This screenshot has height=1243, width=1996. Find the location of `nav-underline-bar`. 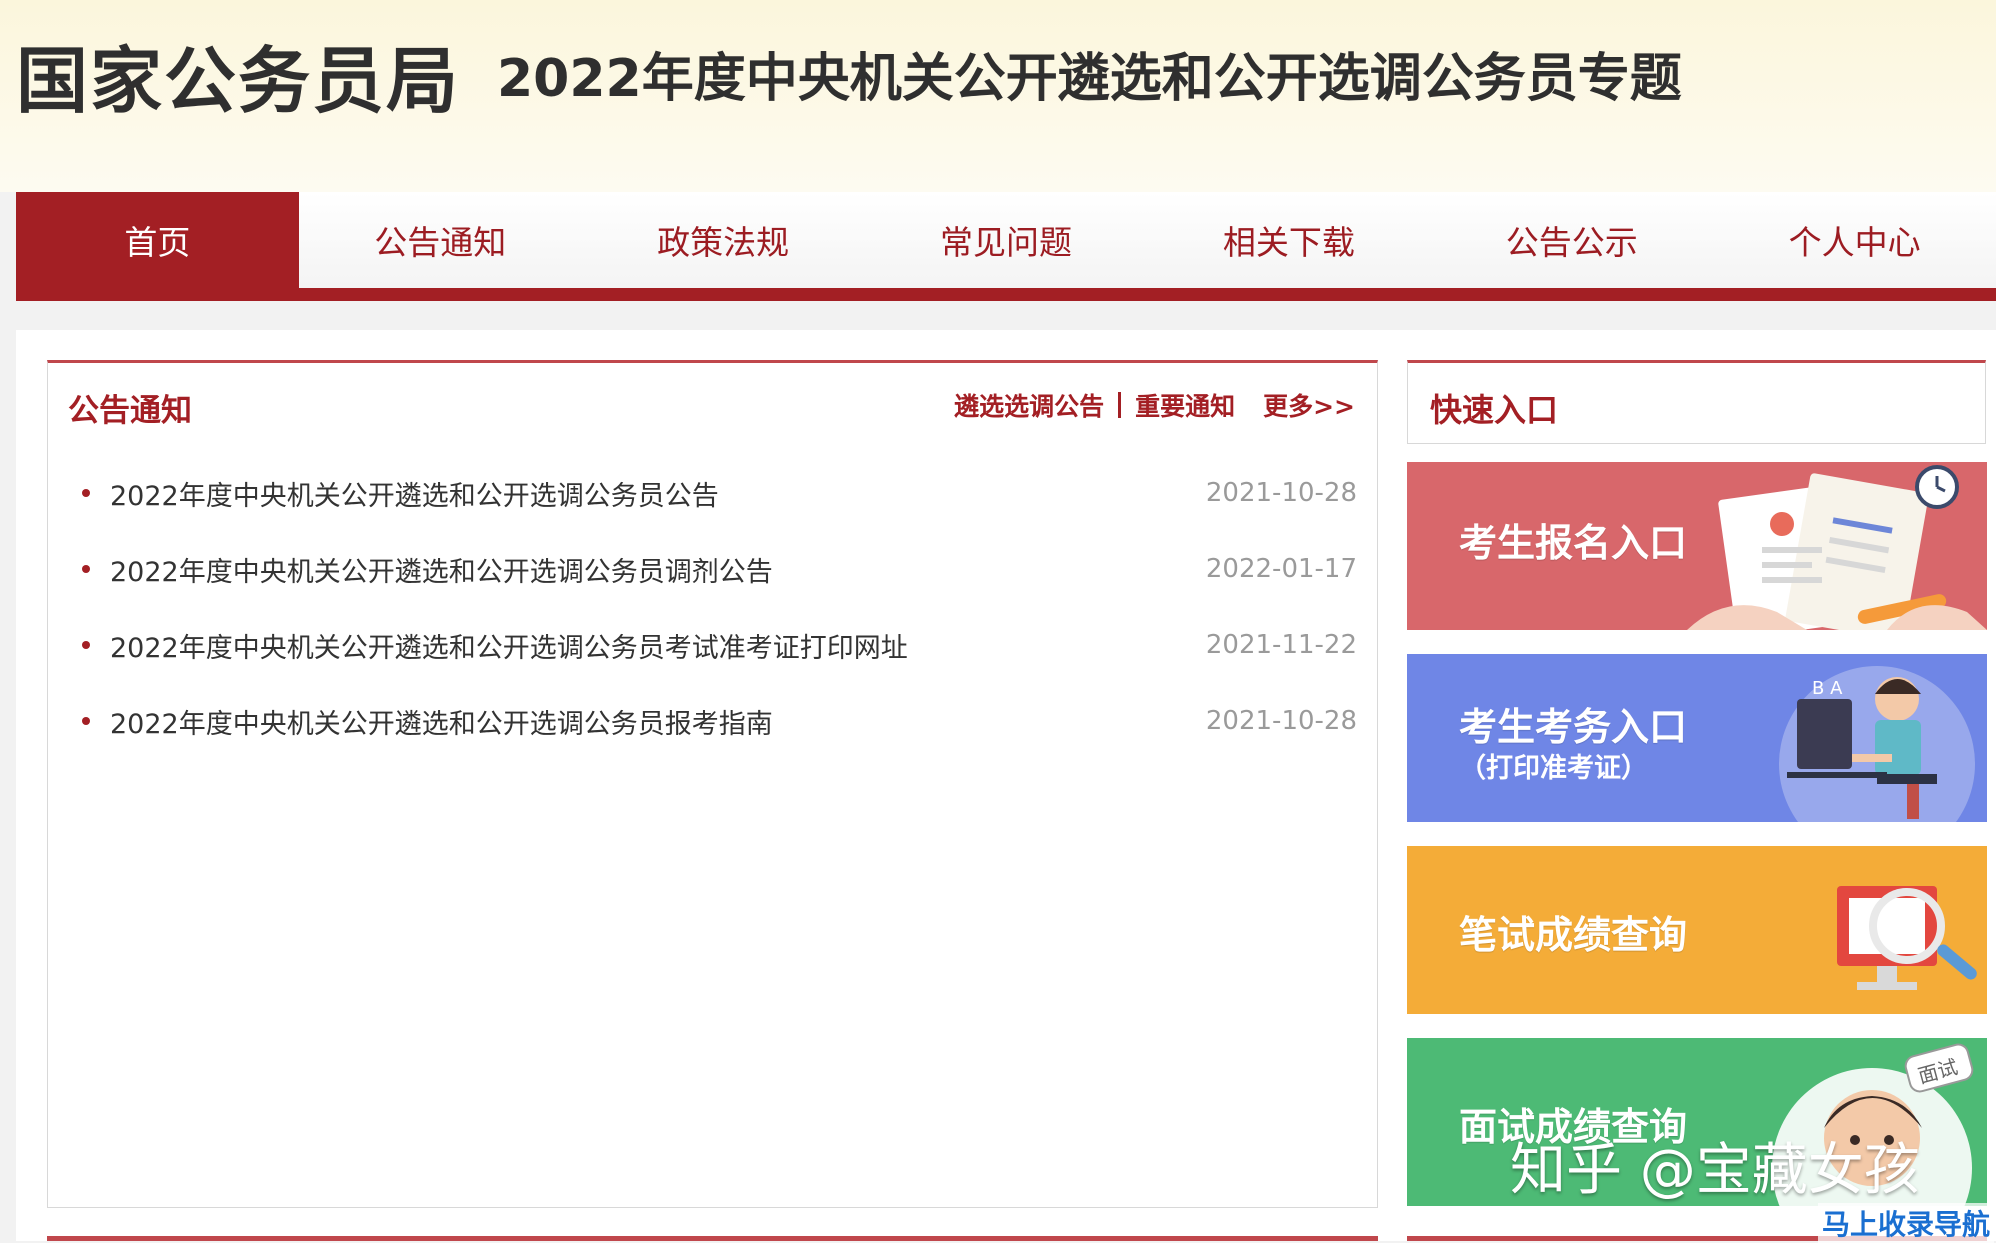

nav-underline-bar is located at coordinates (1006, 294).